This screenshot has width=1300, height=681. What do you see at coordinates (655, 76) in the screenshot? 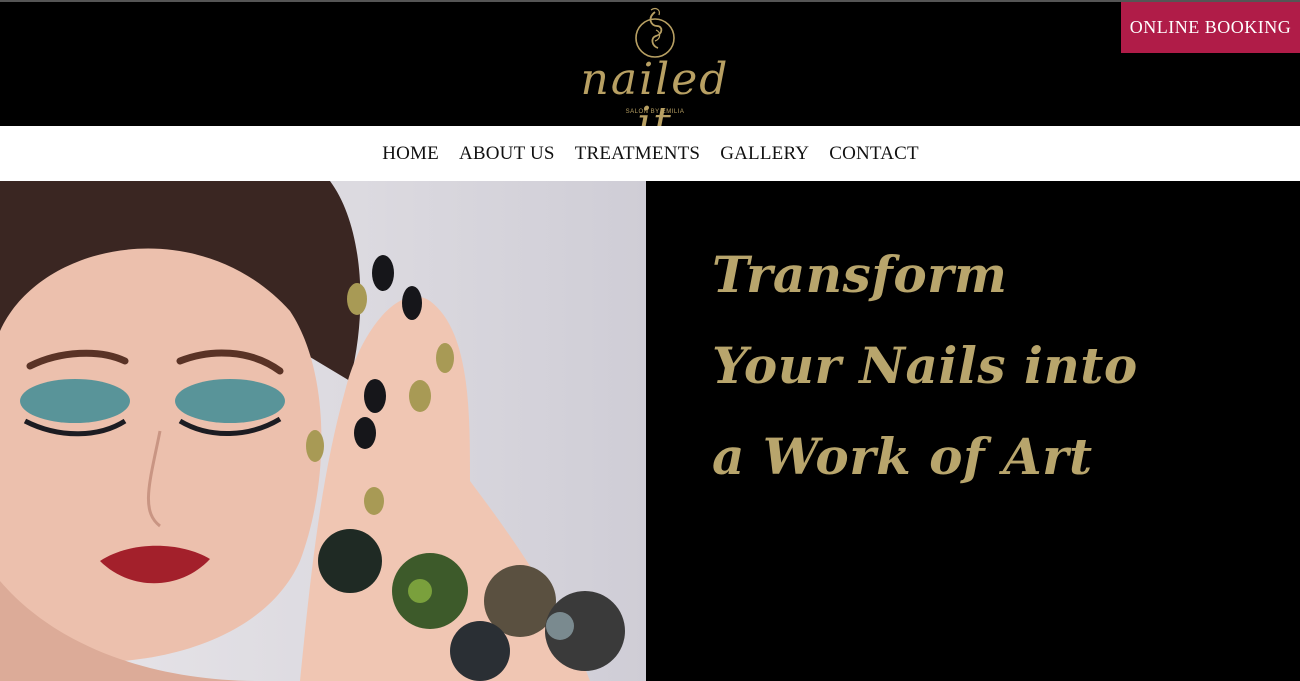
I see `site-logo: nailed it SALON BY EMILIA` at bounding box center [655, 76].